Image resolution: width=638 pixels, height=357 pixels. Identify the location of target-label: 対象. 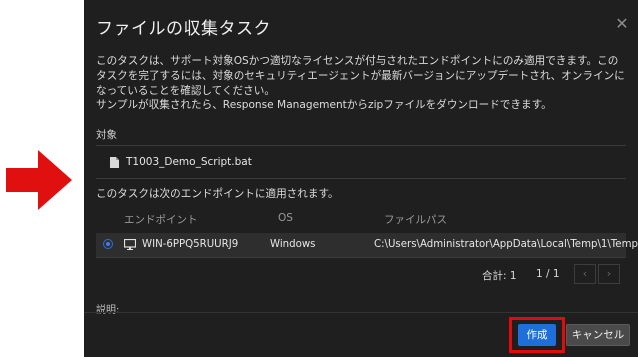
(106, 135).